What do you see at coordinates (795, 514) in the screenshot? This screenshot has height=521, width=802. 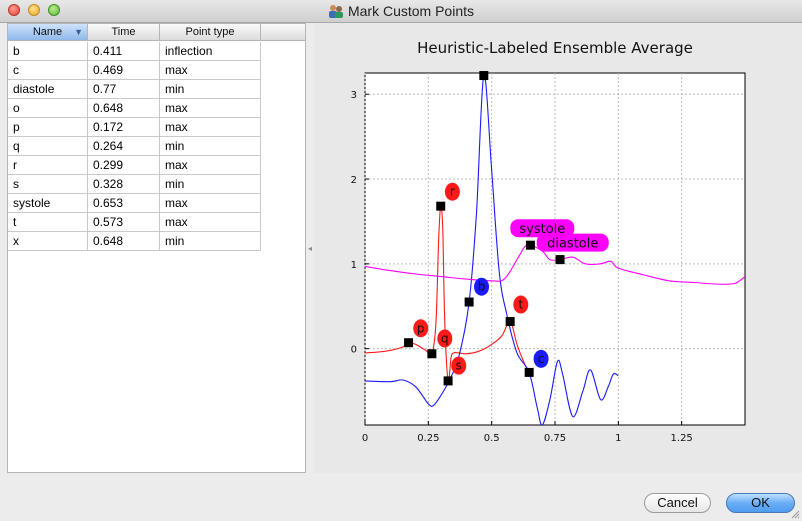 I see `resize-grip-icon` at bounding box center [795, 514].